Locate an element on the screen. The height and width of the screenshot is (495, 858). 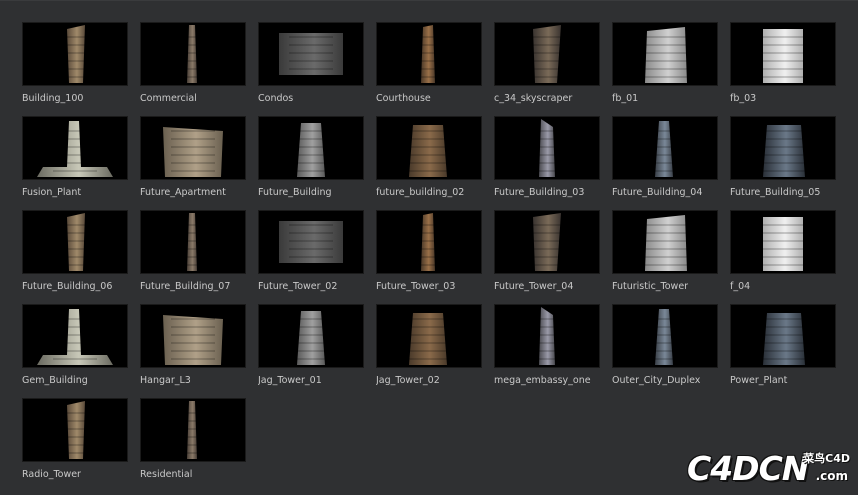
asset-item: Future_Building_06 is located at coordinates (75, 257).